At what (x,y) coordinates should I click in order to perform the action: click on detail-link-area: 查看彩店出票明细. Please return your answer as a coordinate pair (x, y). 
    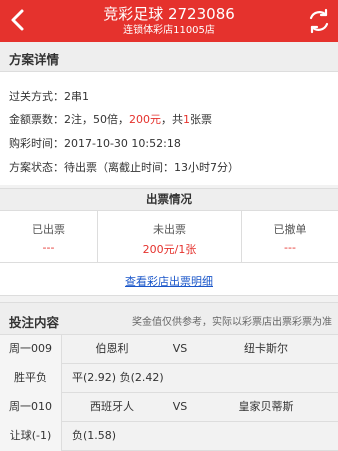
    Looking at the image, I should click on (169, 279).